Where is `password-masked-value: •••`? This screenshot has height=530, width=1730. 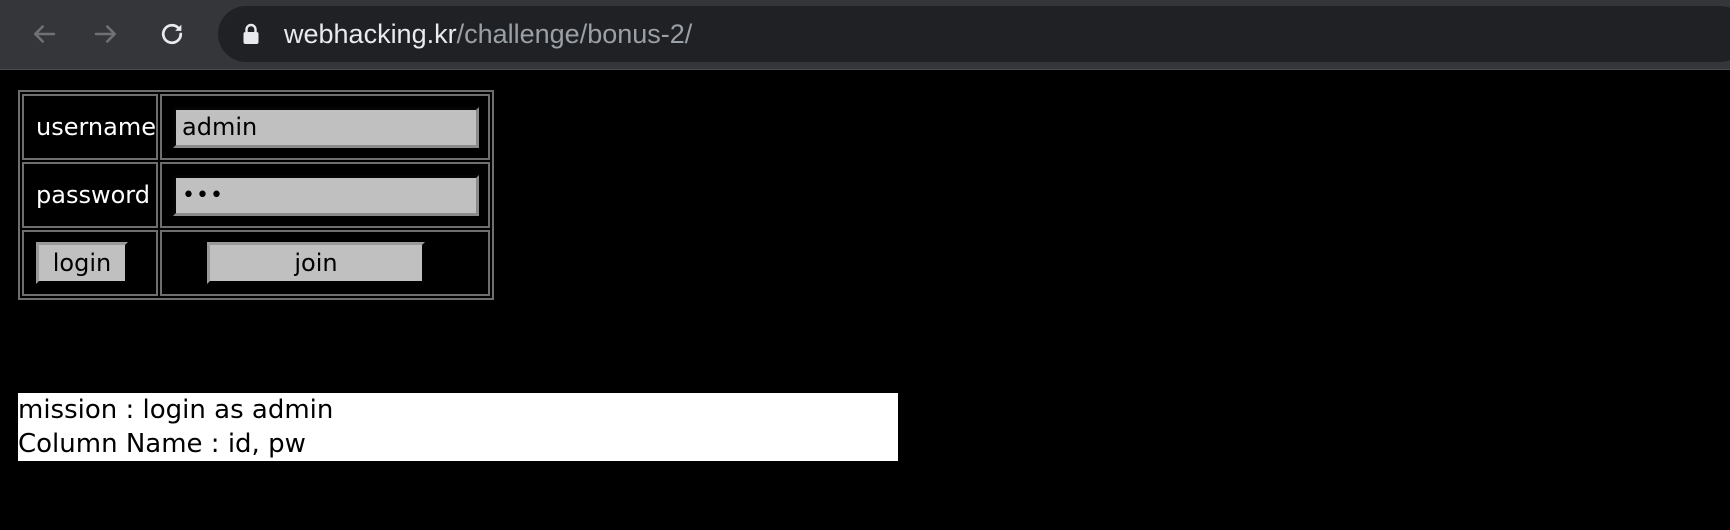 password-masked-value: ••• is located at coordinates (203, 195).